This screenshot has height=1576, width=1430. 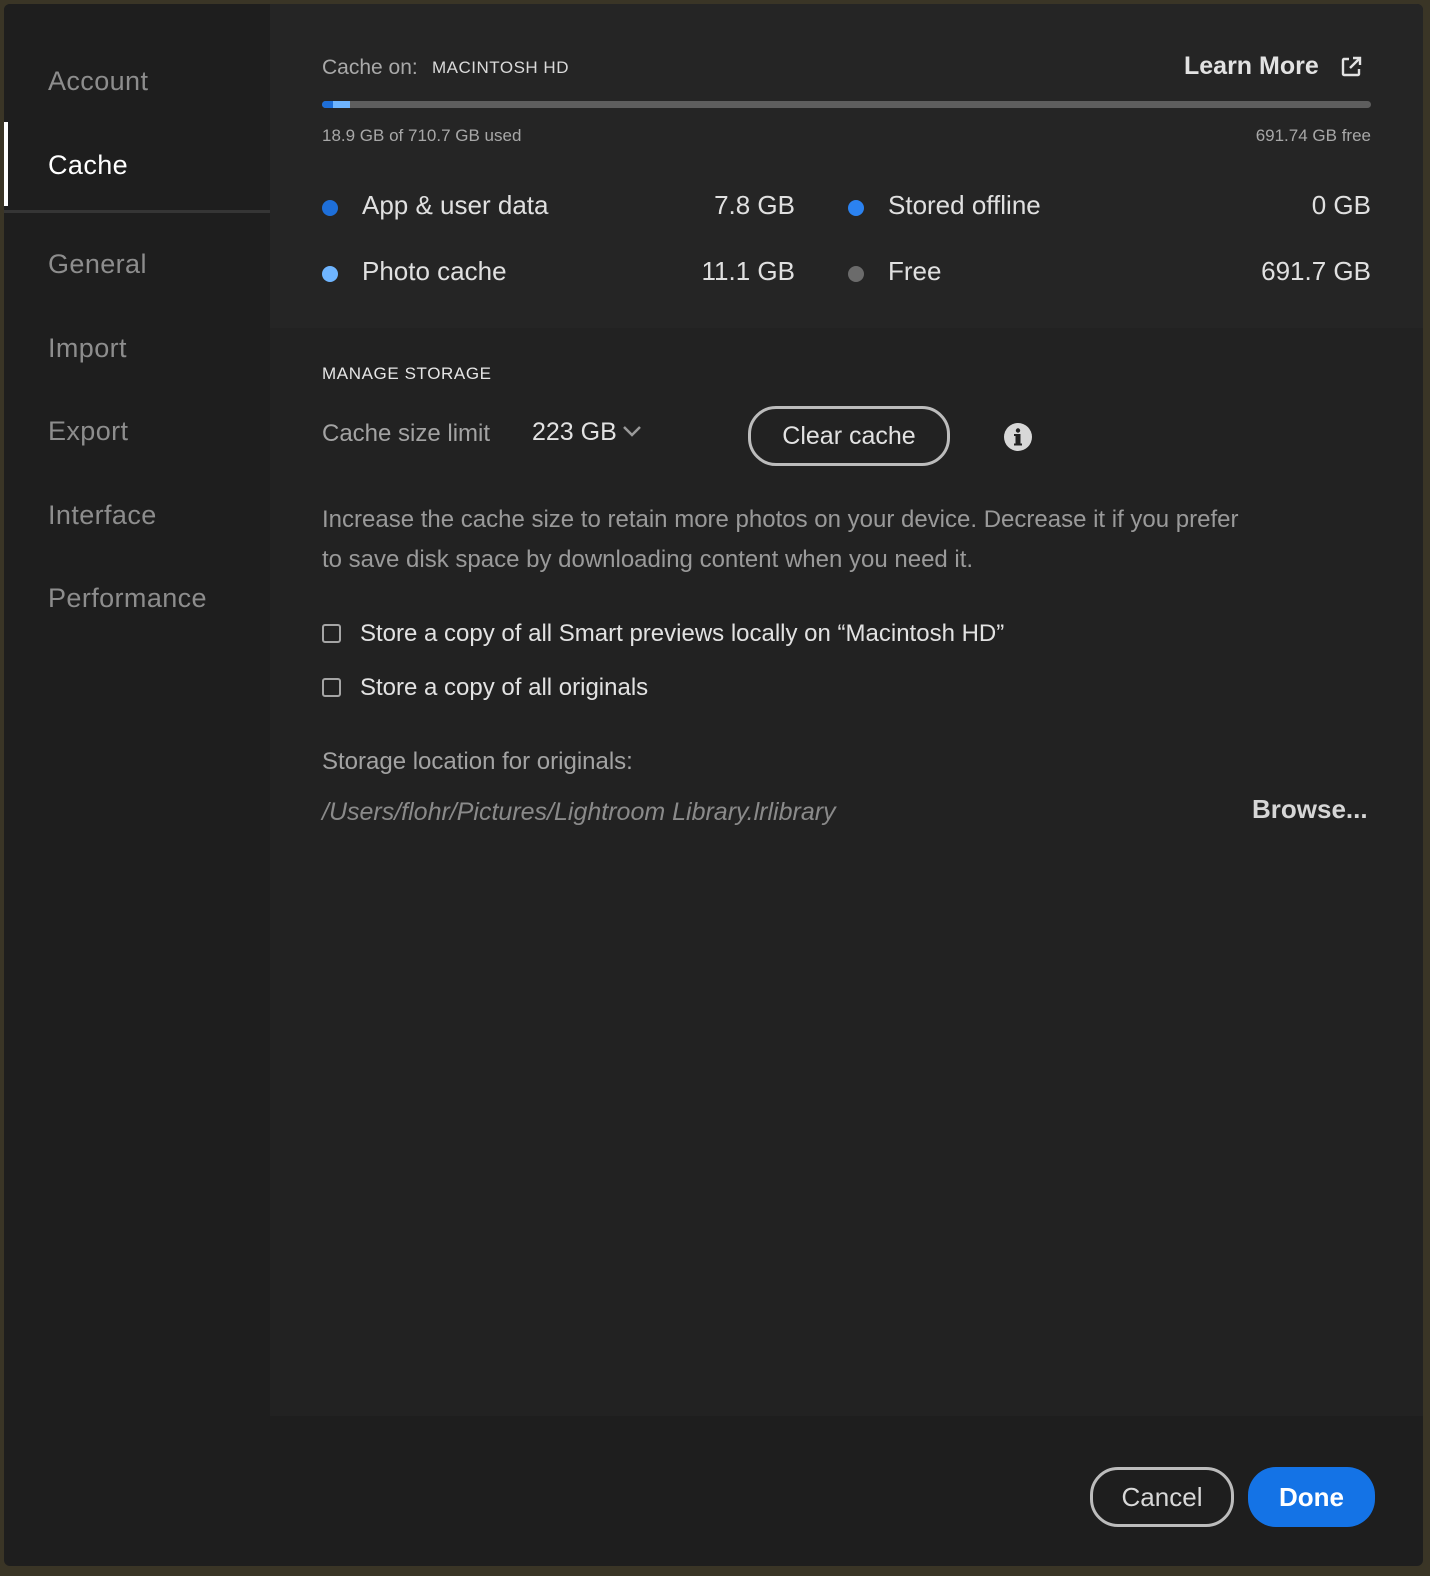 What do you see at coordinates (500, 67) in the screenshot?
I see `drive-name: MACINTOSH HD` at bounding box center [500, 67].